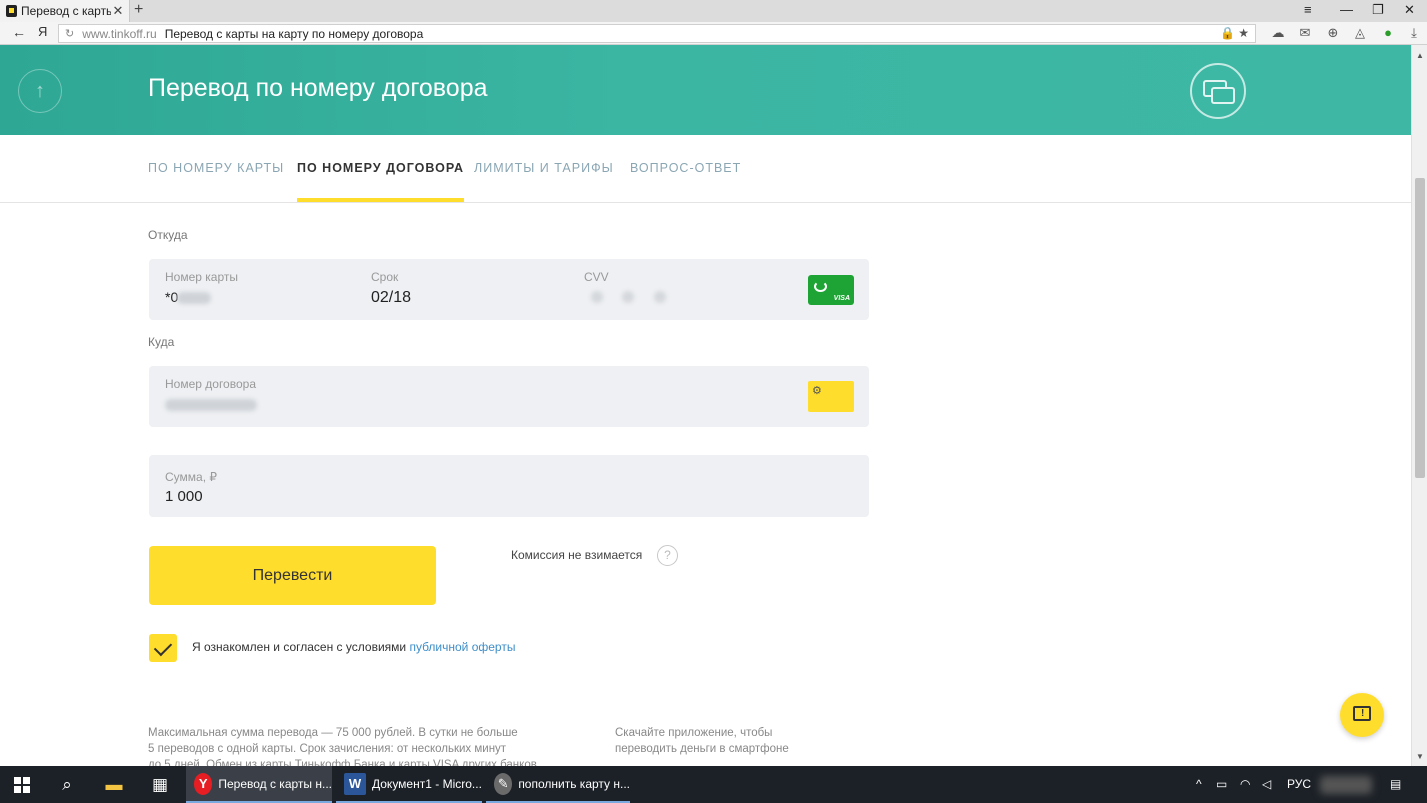 Image resolution: width=1427 pixels, height=803 pixels. Describe the element at coordinates (119, 33) in the screenshot. I see `url-domain: www.tinkoff.ru` at that location.